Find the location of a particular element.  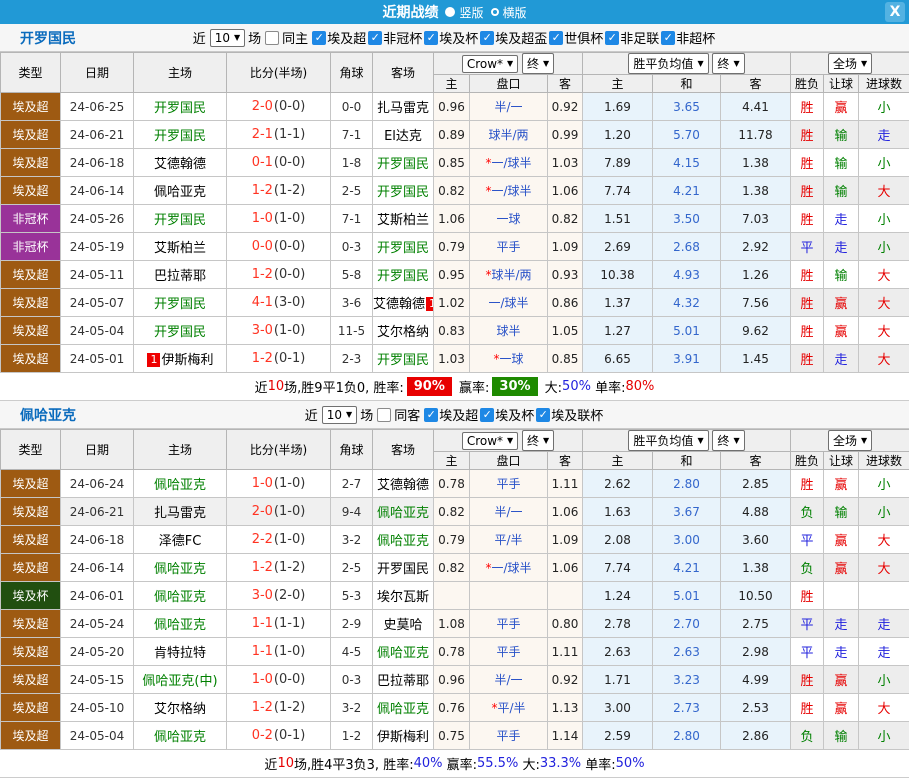

cell-avg-home: 2.69 is located at coordinates (618, 247).